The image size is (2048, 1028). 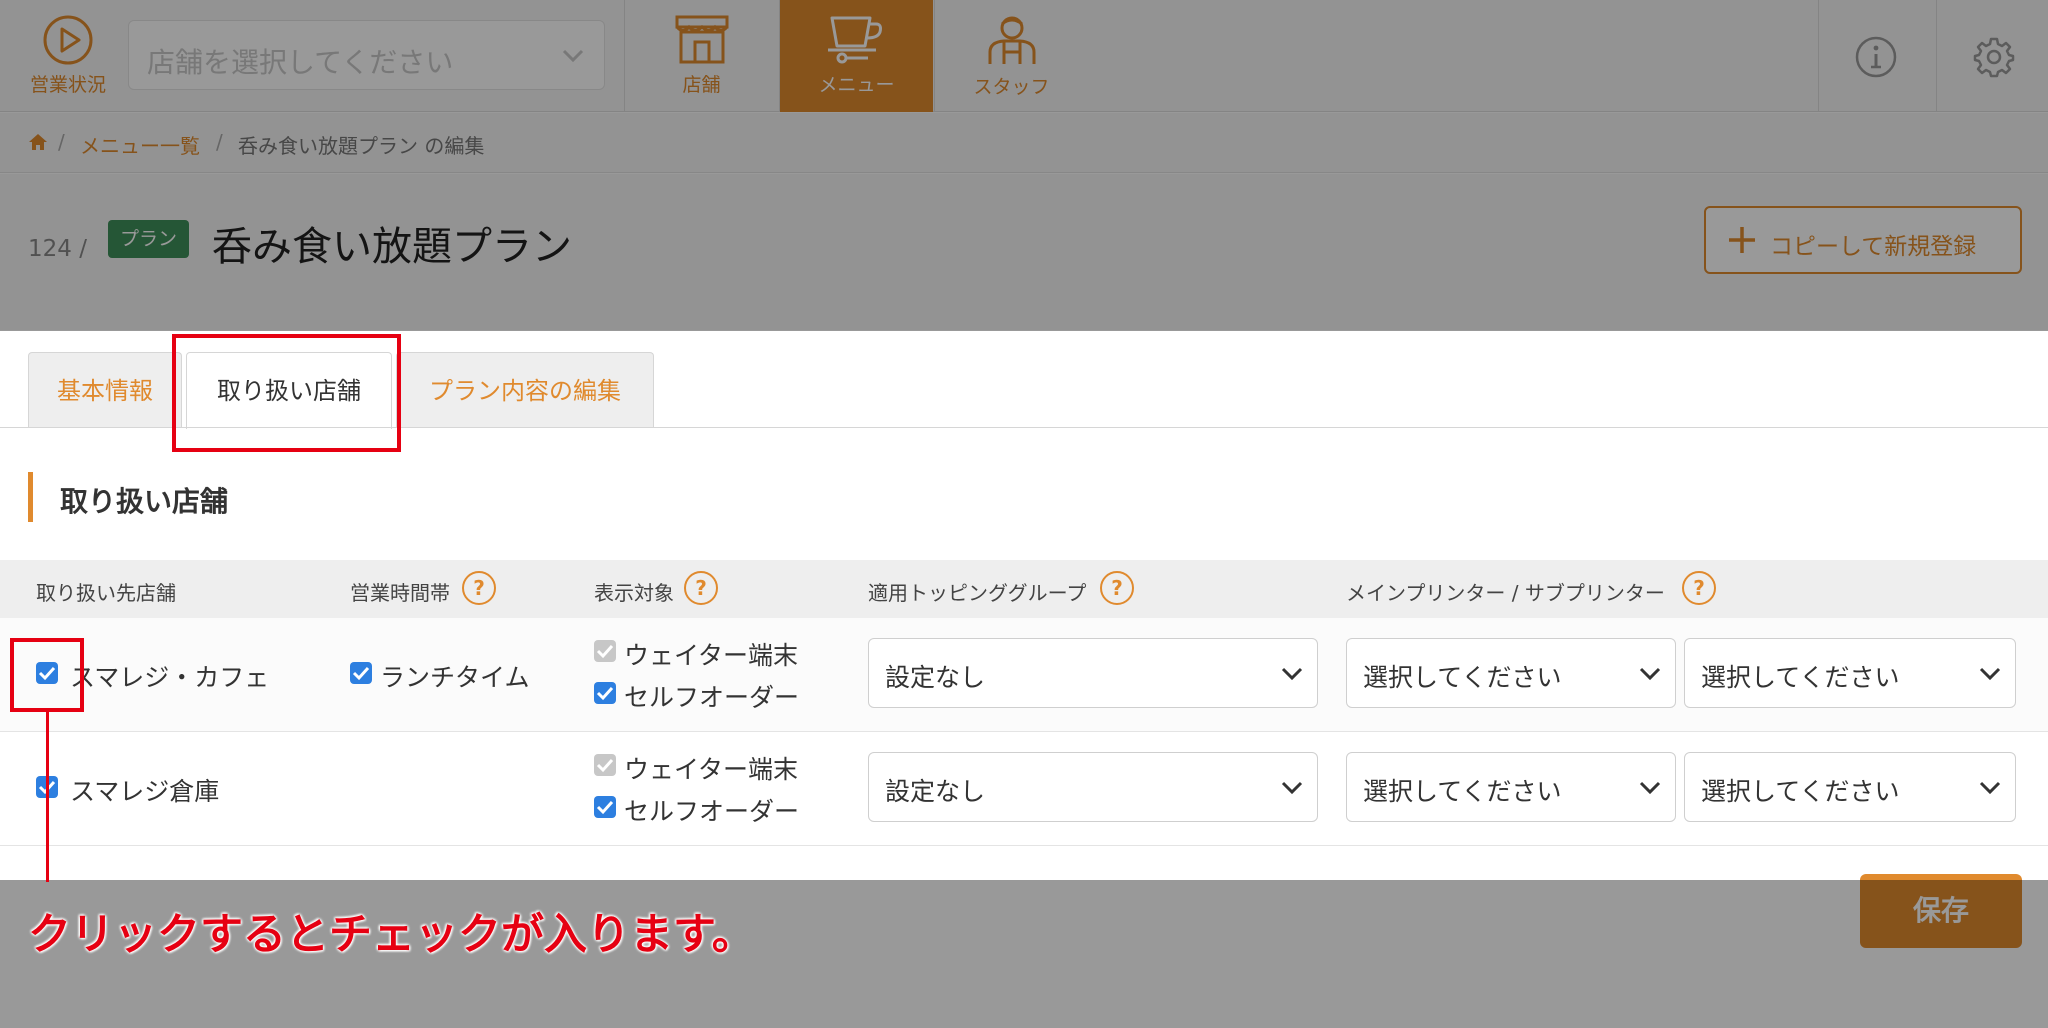 I want to click on annotation-pointer-line, so click(x=47, y=796).